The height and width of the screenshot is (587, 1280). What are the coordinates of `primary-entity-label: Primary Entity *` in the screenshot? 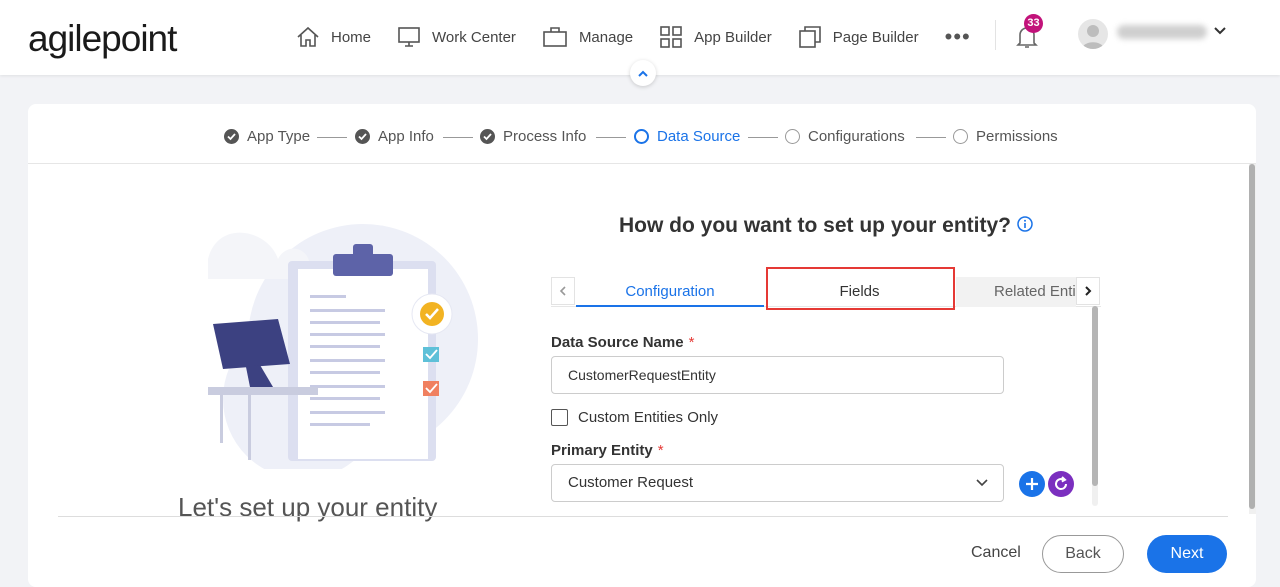 It's located at (607, 450).